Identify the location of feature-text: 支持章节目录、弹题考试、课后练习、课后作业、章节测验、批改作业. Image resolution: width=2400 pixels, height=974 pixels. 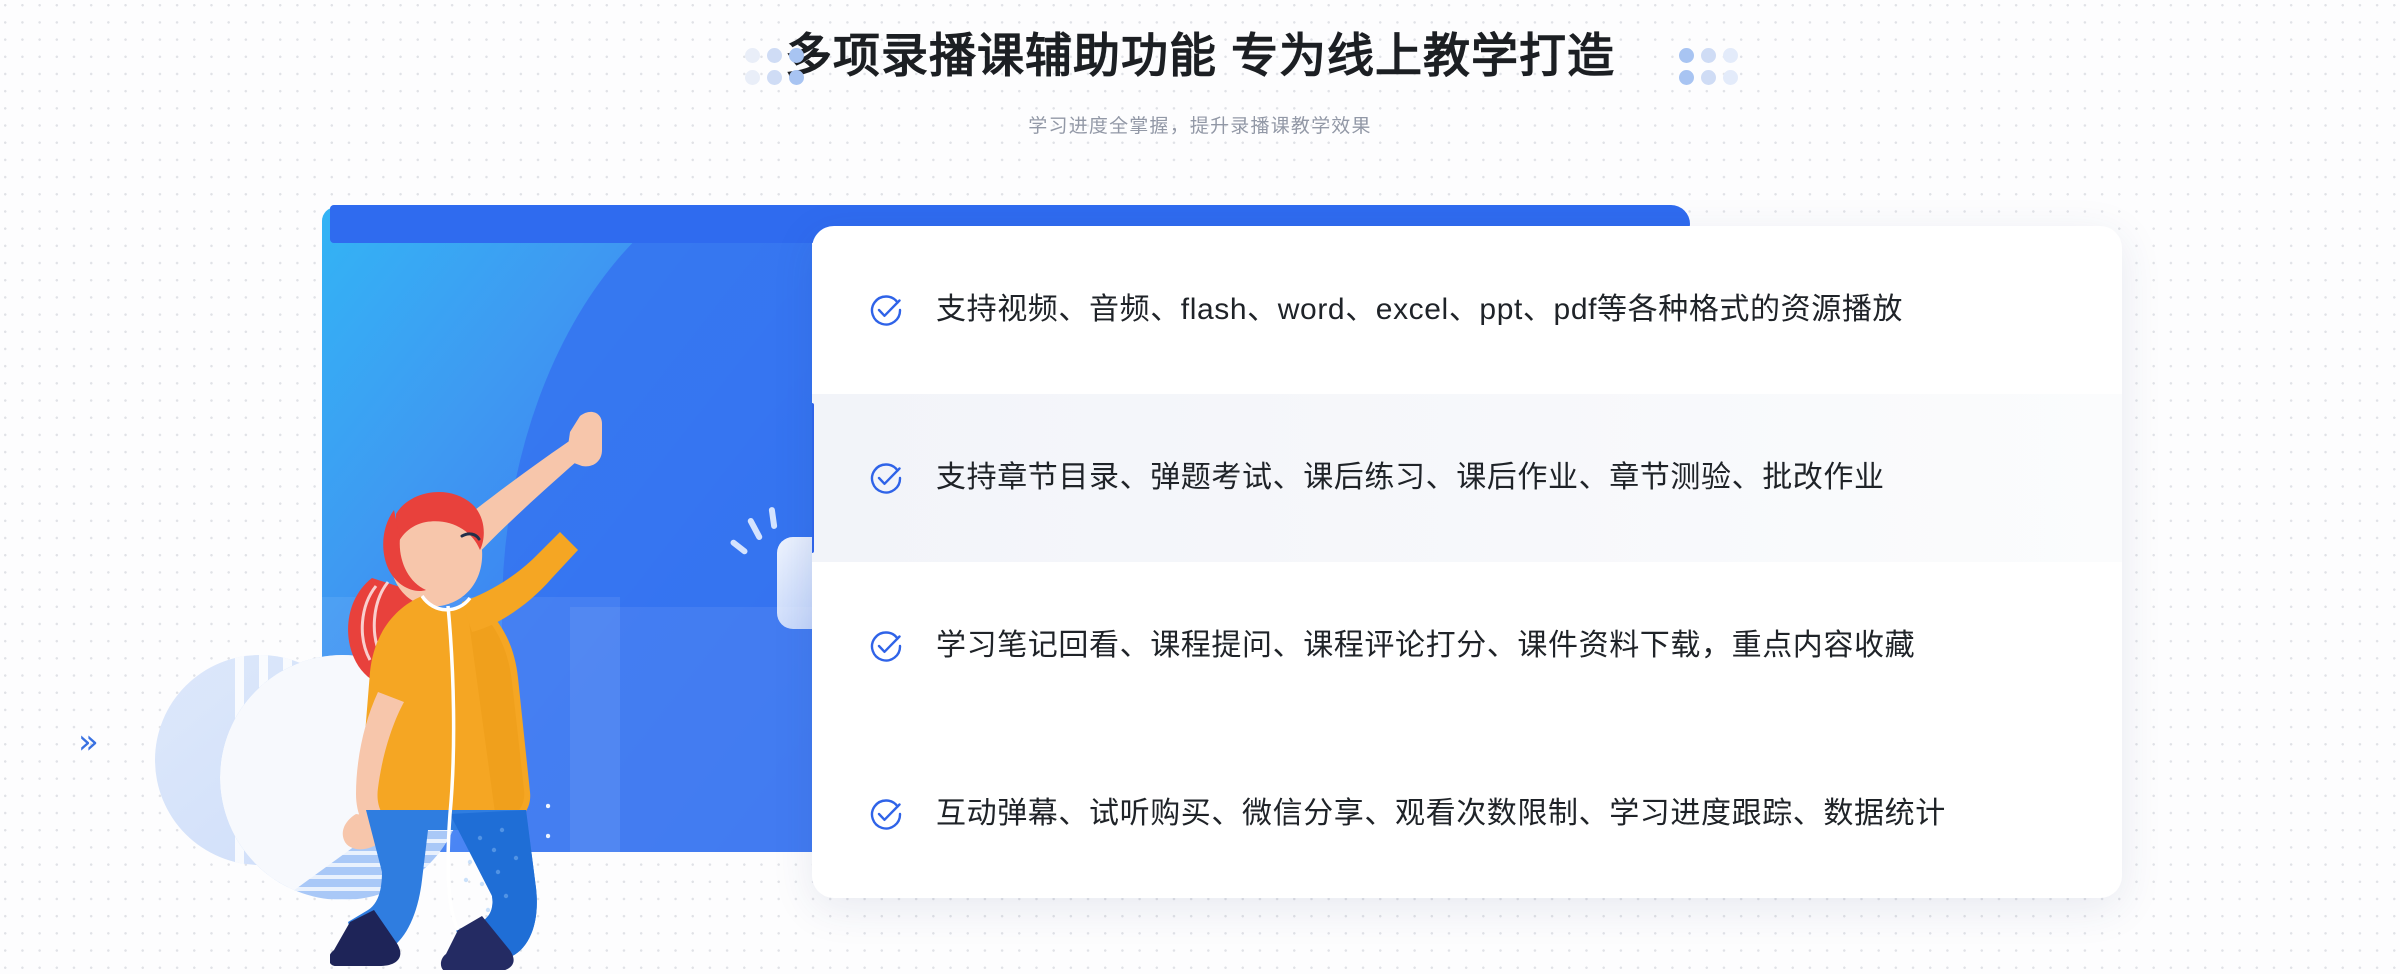
(1410, 477).